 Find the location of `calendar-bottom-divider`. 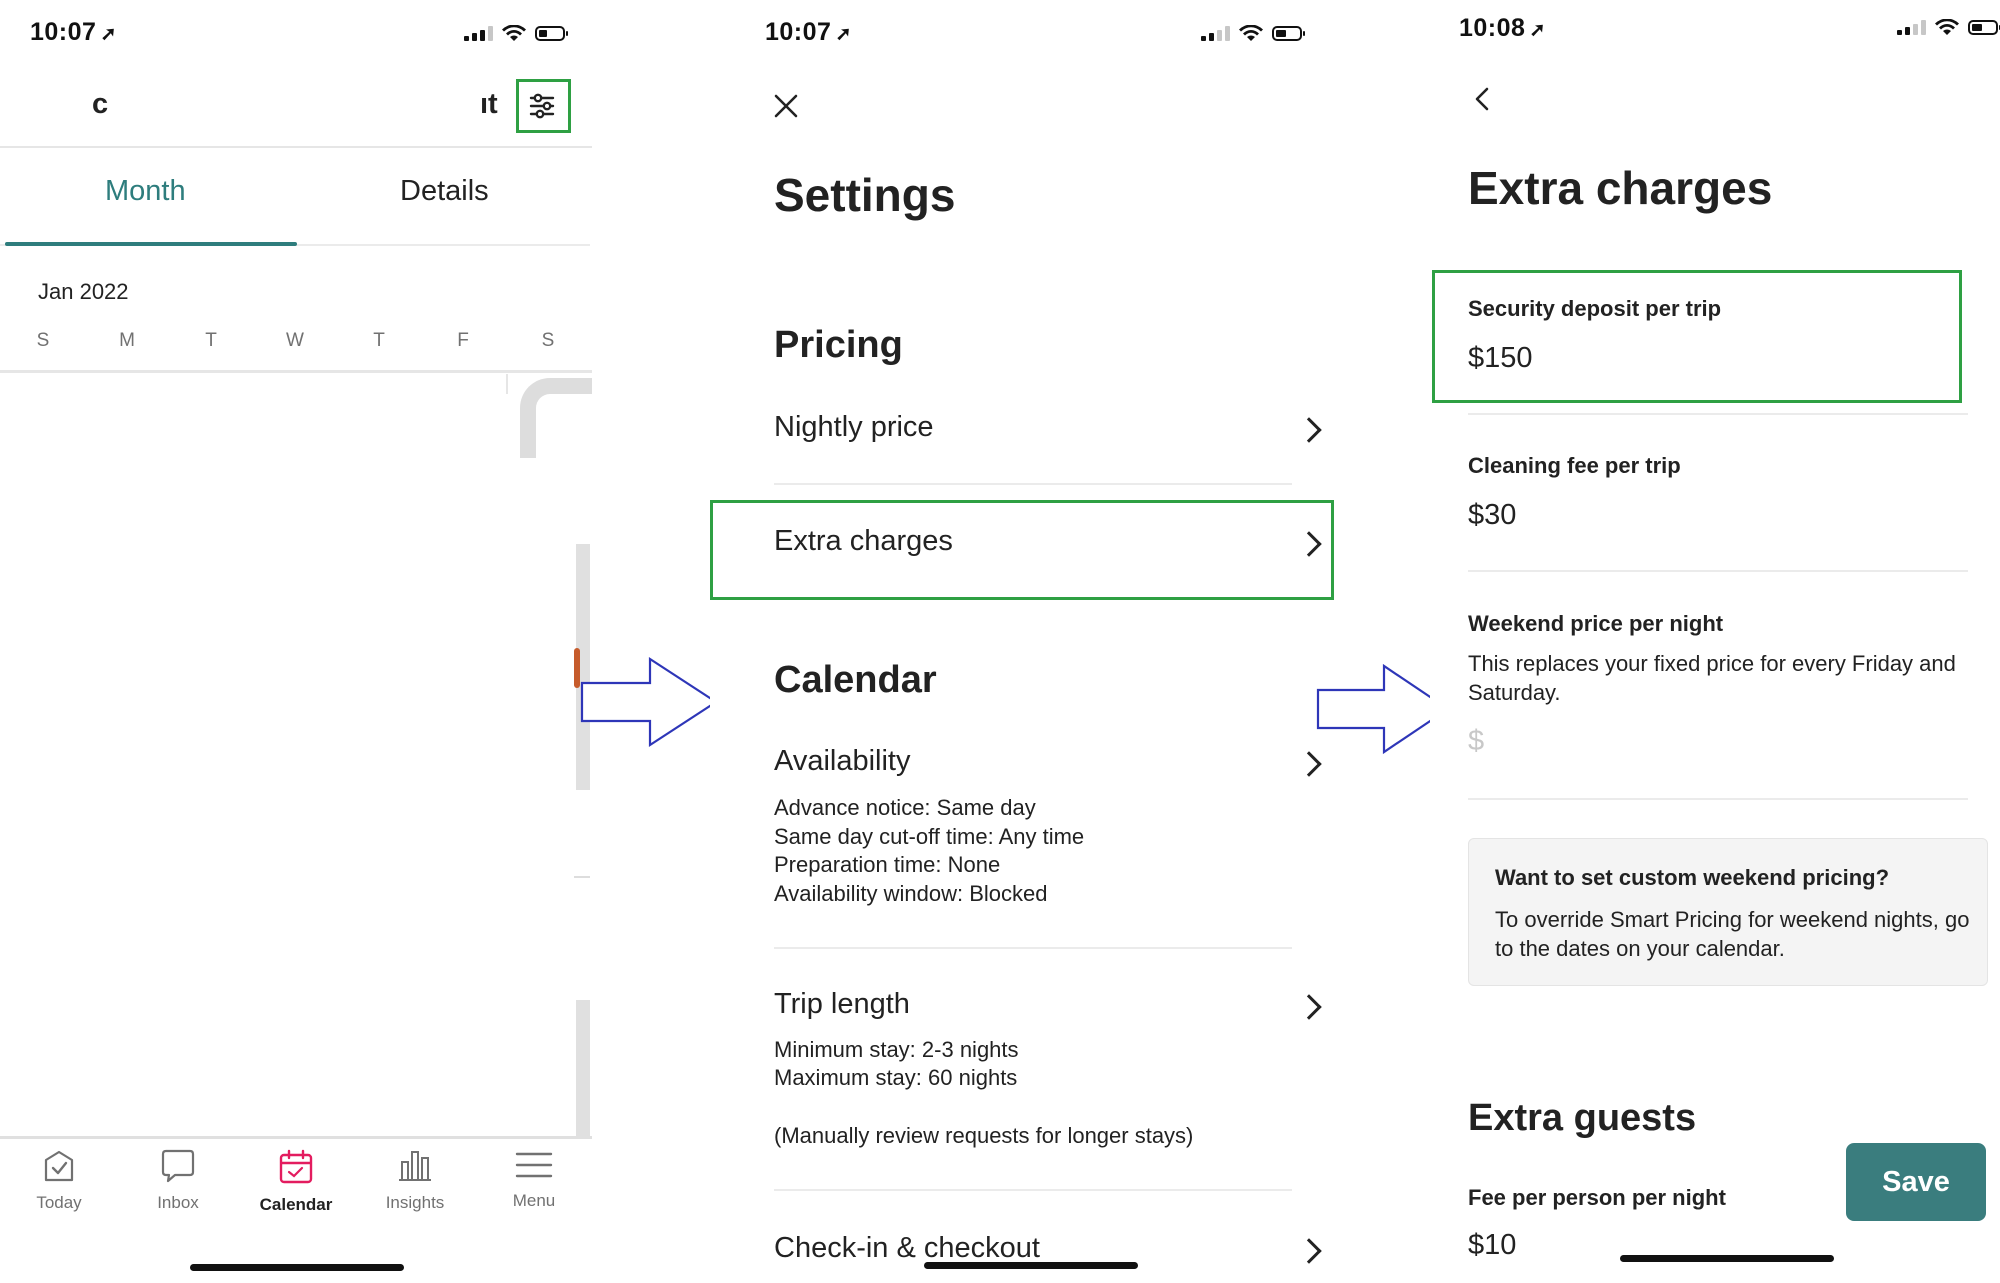

calendar-bottom-divider is located at coordinates (296, 1137).